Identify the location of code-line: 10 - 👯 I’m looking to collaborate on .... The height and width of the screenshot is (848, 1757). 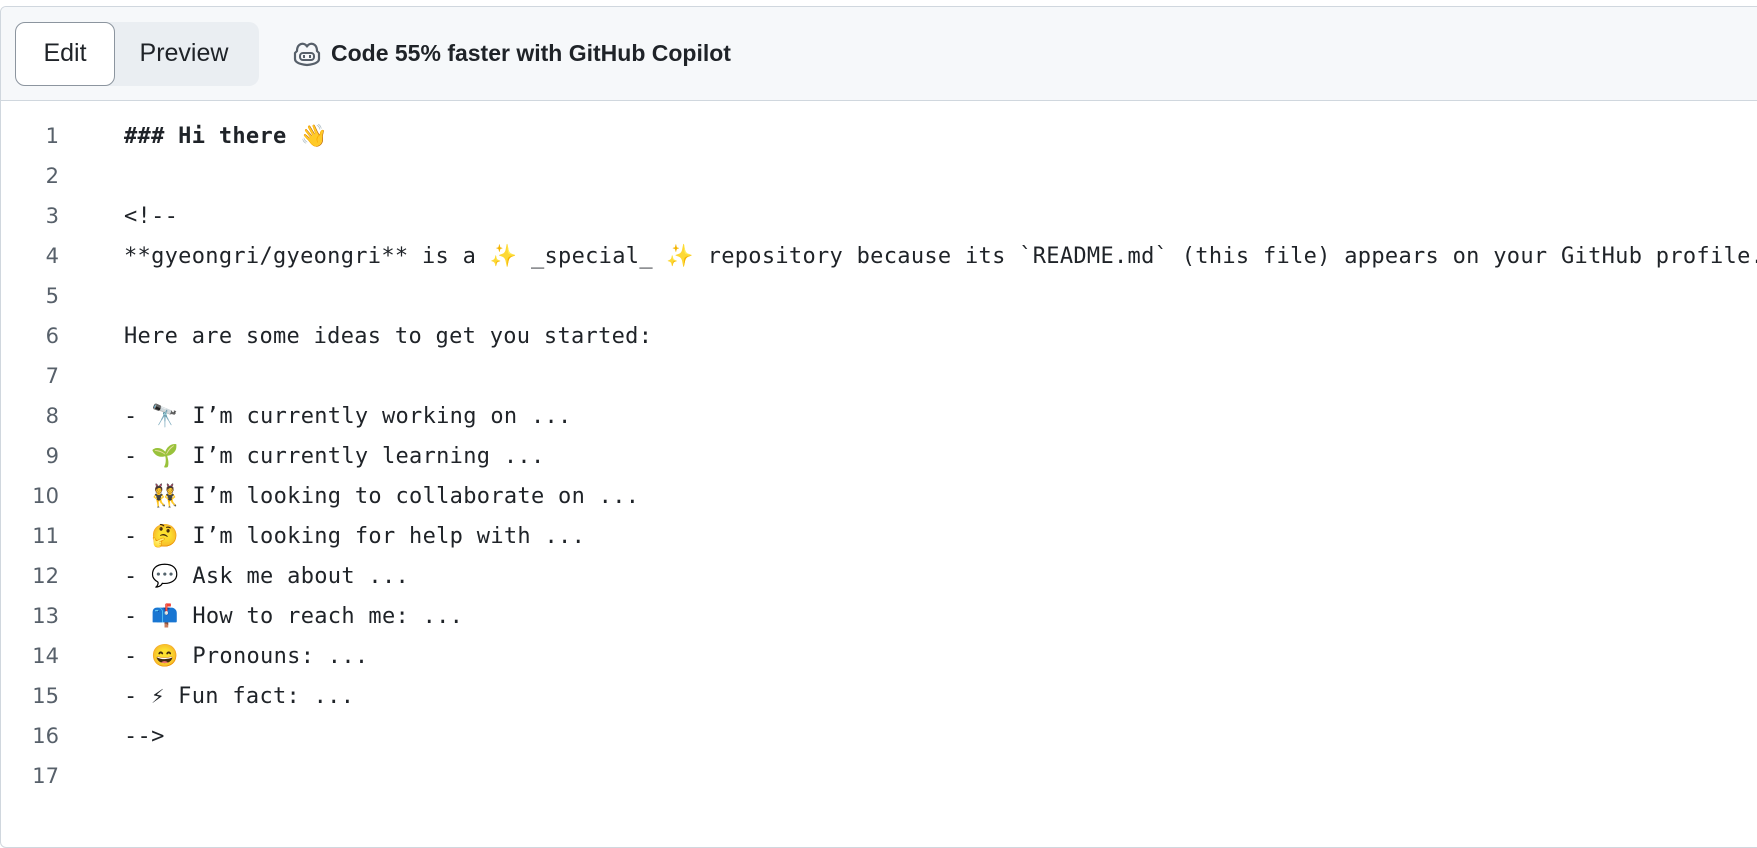
(879, 496).